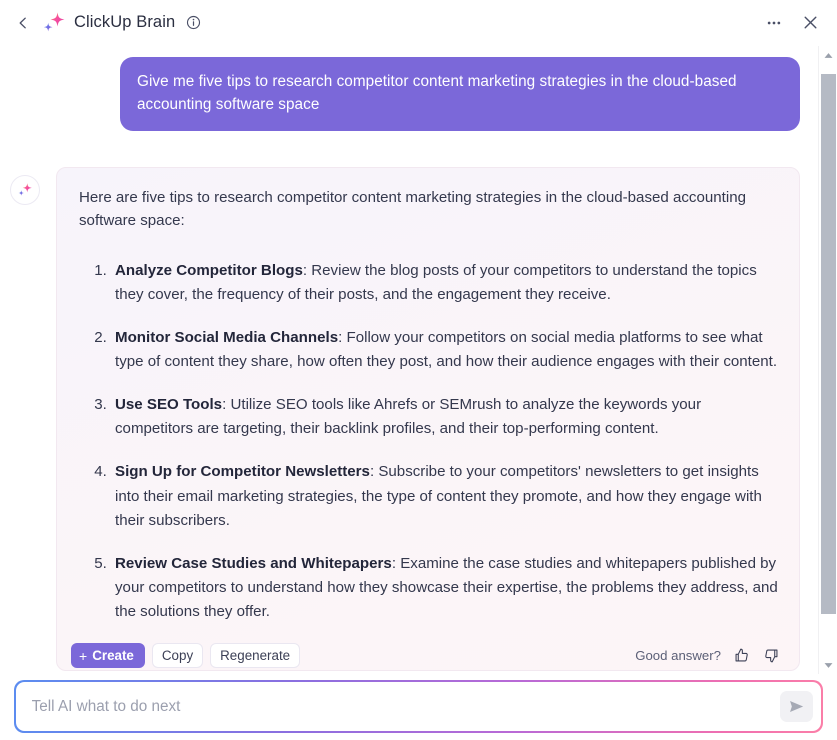  I want to click on sparkle-logo-icon, so click(54, 23).